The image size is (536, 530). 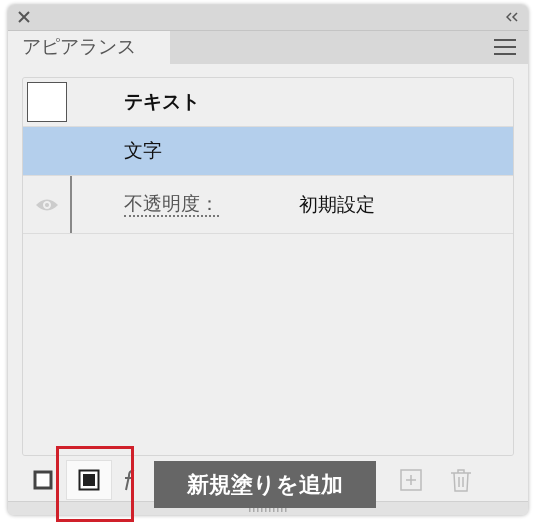 I want to click on tooltip: 新規塗りを追加, so click(x=265, y=484).